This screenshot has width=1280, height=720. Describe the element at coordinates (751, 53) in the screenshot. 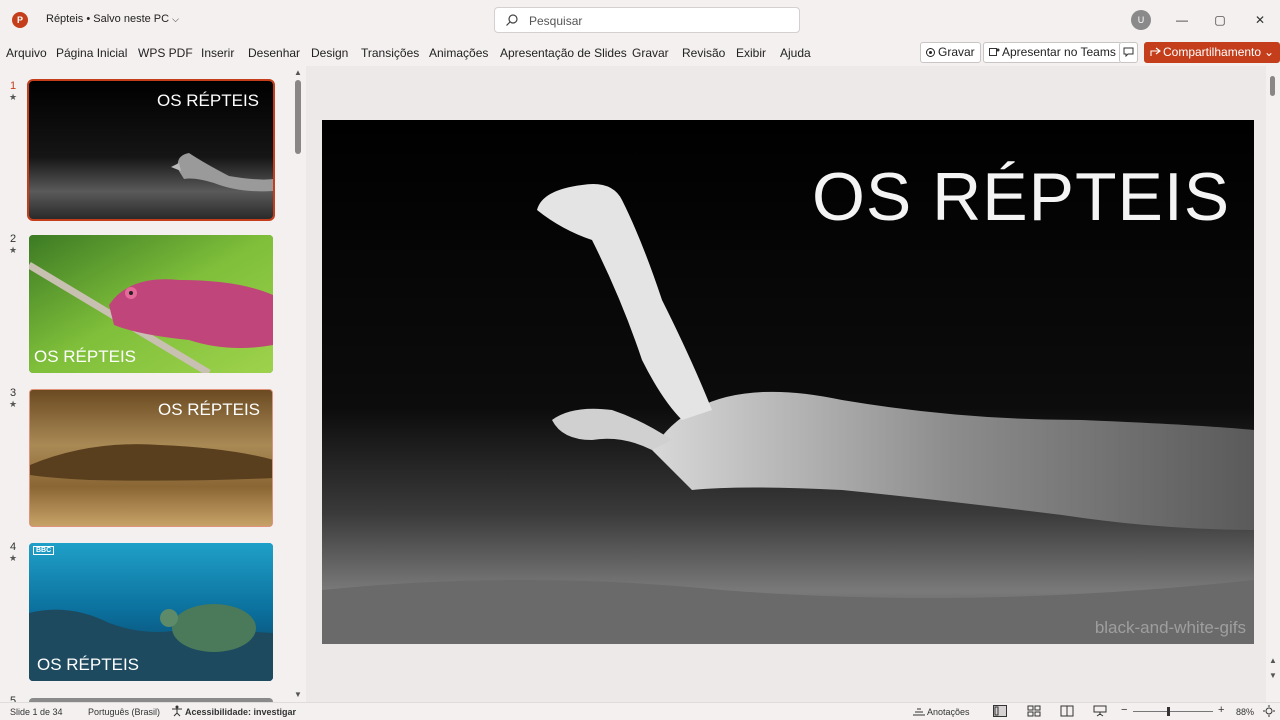

I see `tab-exibir: Exibir` at that location.